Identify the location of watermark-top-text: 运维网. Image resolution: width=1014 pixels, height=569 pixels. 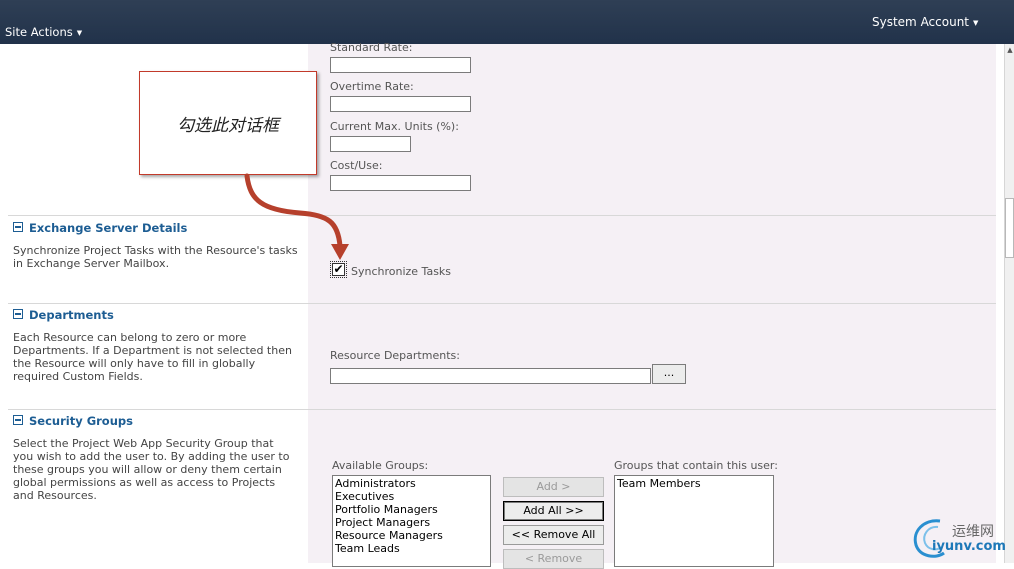
(973, 532).